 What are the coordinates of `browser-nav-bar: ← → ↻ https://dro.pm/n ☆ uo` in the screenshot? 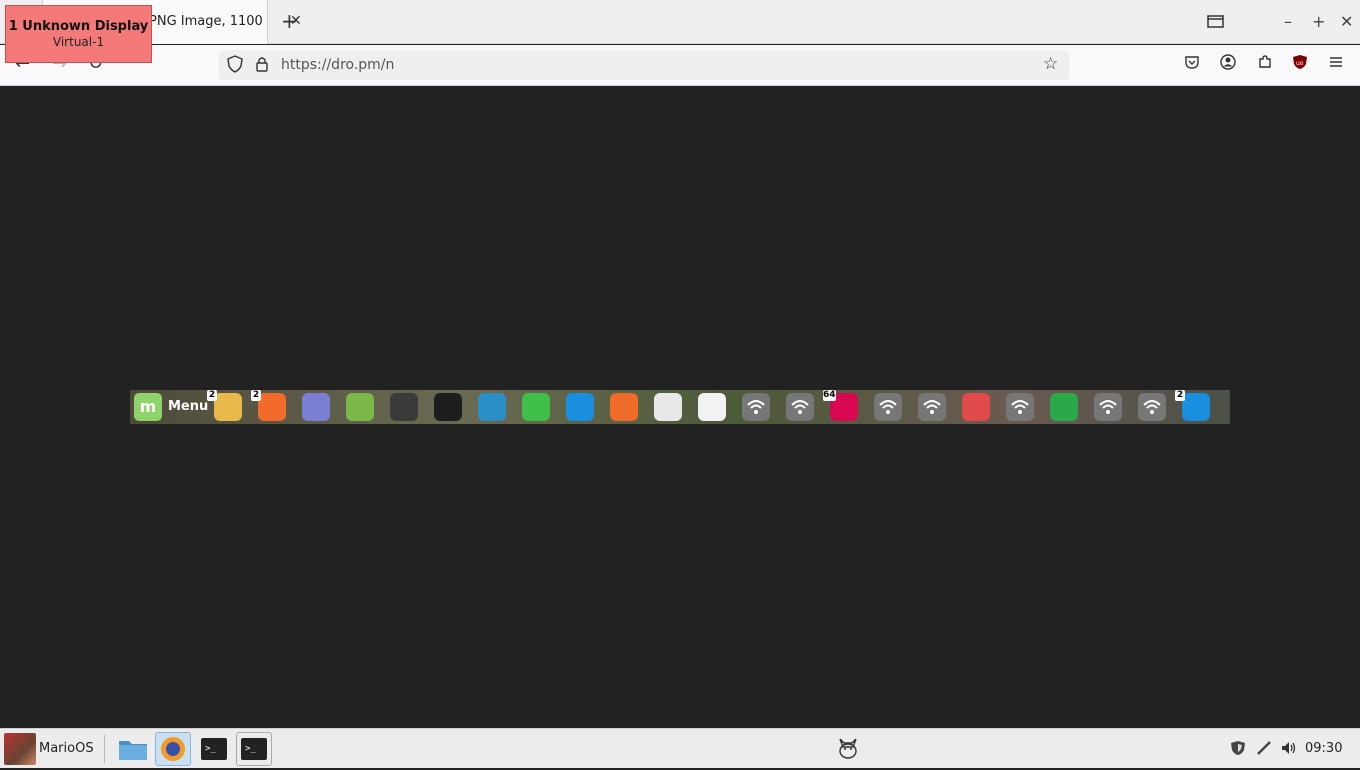 It's located at (680, 65).